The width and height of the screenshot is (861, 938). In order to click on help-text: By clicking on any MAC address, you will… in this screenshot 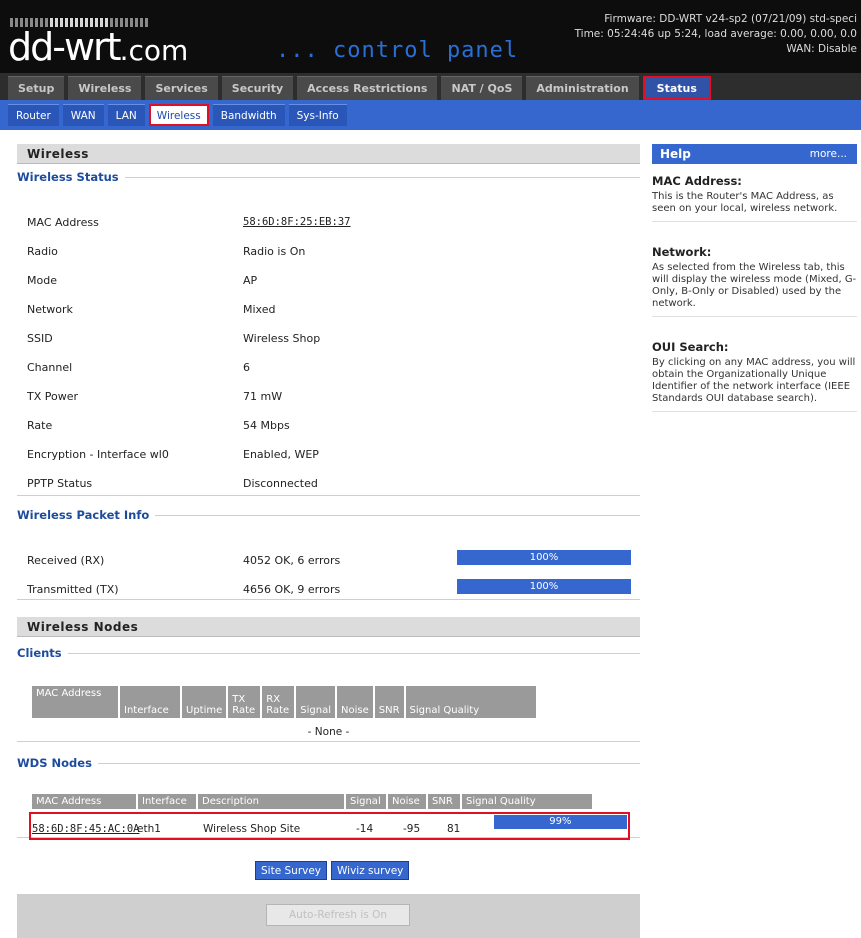, I will do `click(754, 380)`.